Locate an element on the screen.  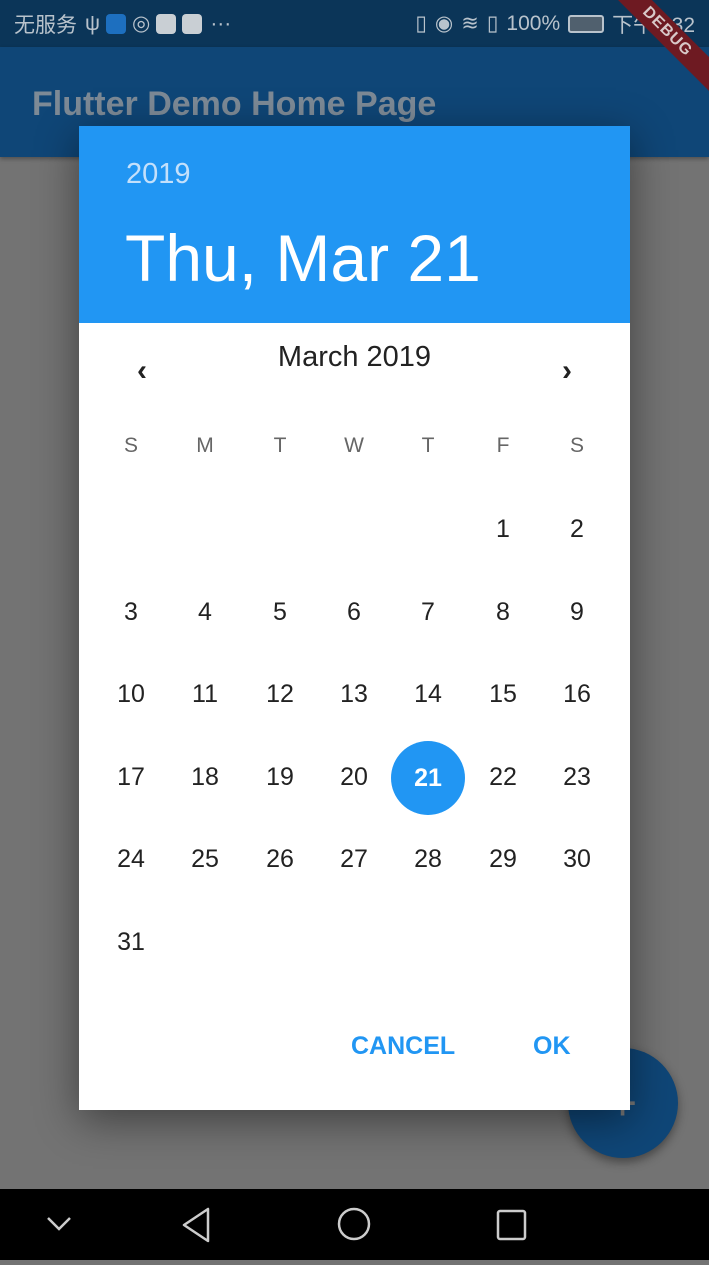
cancel-button: CANCEL is located at coordinates (403, 1046).